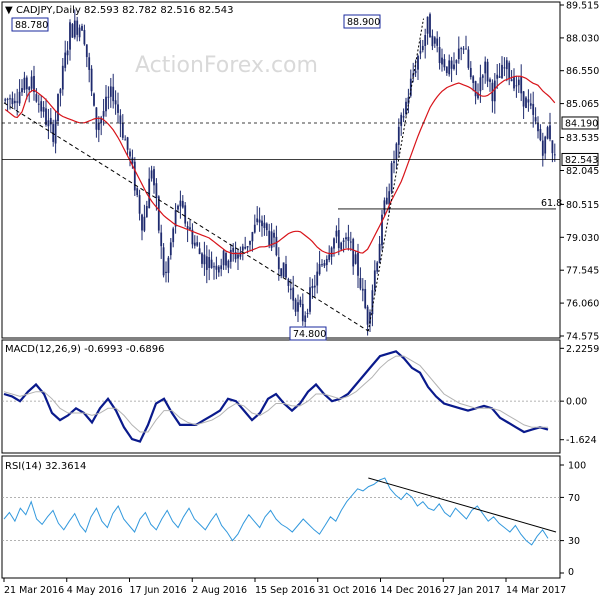 The height and width of the screenshot is (600, 600). Describe the element at coordinates (574, 498) in the screenshot. I see `rsi-tick-label: 70` at that location.